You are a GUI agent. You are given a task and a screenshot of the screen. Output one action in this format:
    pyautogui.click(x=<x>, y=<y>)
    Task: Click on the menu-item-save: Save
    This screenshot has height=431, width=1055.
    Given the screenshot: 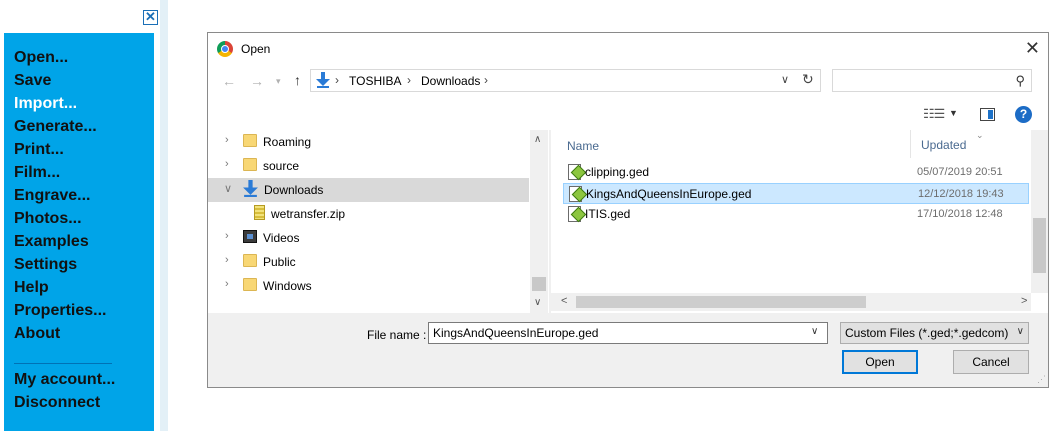 What is the action you would take?
    pyautogui.click(x=32, y=81)
    